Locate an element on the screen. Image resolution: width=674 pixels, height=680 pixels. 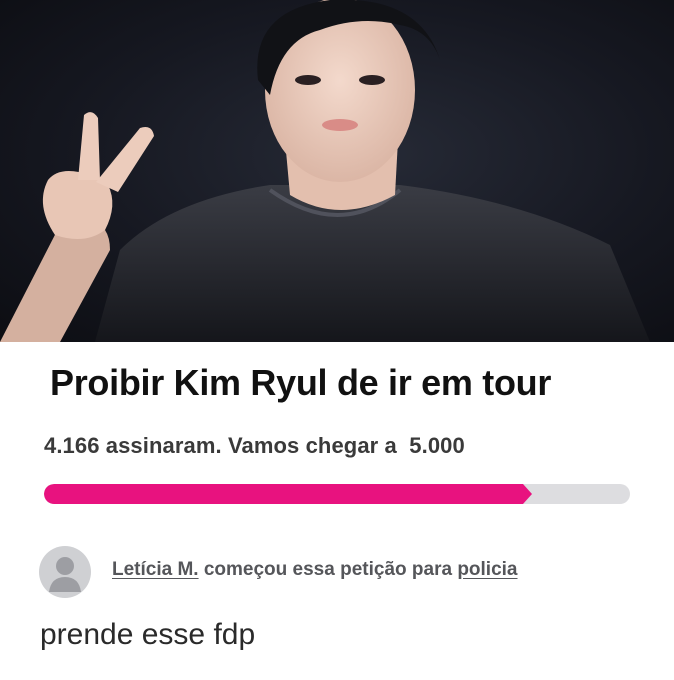
starter-name-link: Letícia M. is located at coordinates (155, 569).